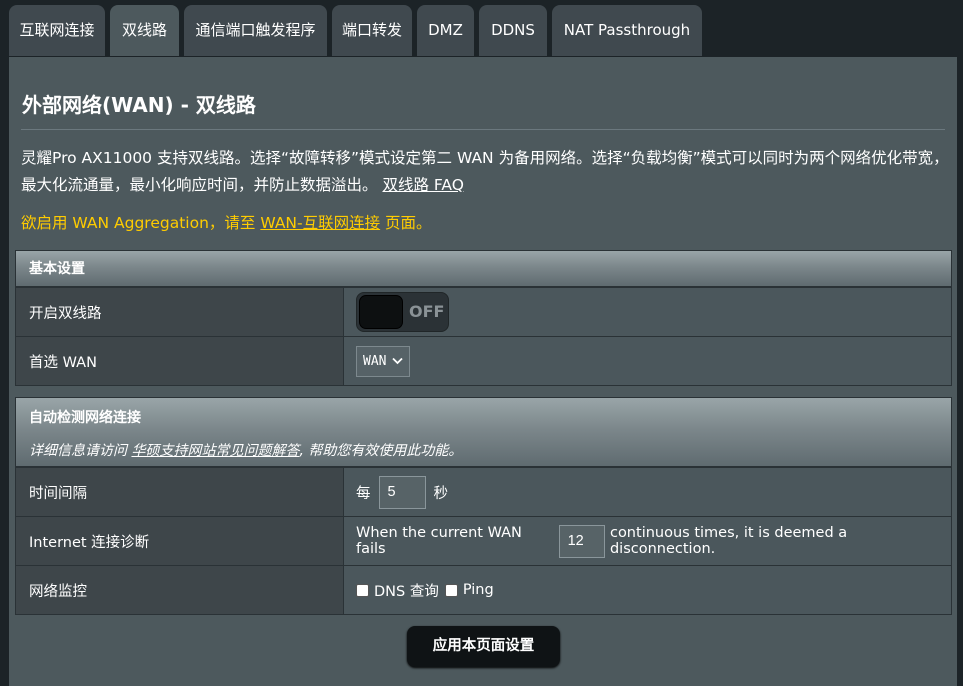 The image size is (963, 686). What do you see at coordinates (490, 450) in the screenshot?
I see `auto-detect-note: 详细信息请访问 华硕支持网站常见问题解答, 帮助您有效使用此功能。` at bounding box center [490, 450].